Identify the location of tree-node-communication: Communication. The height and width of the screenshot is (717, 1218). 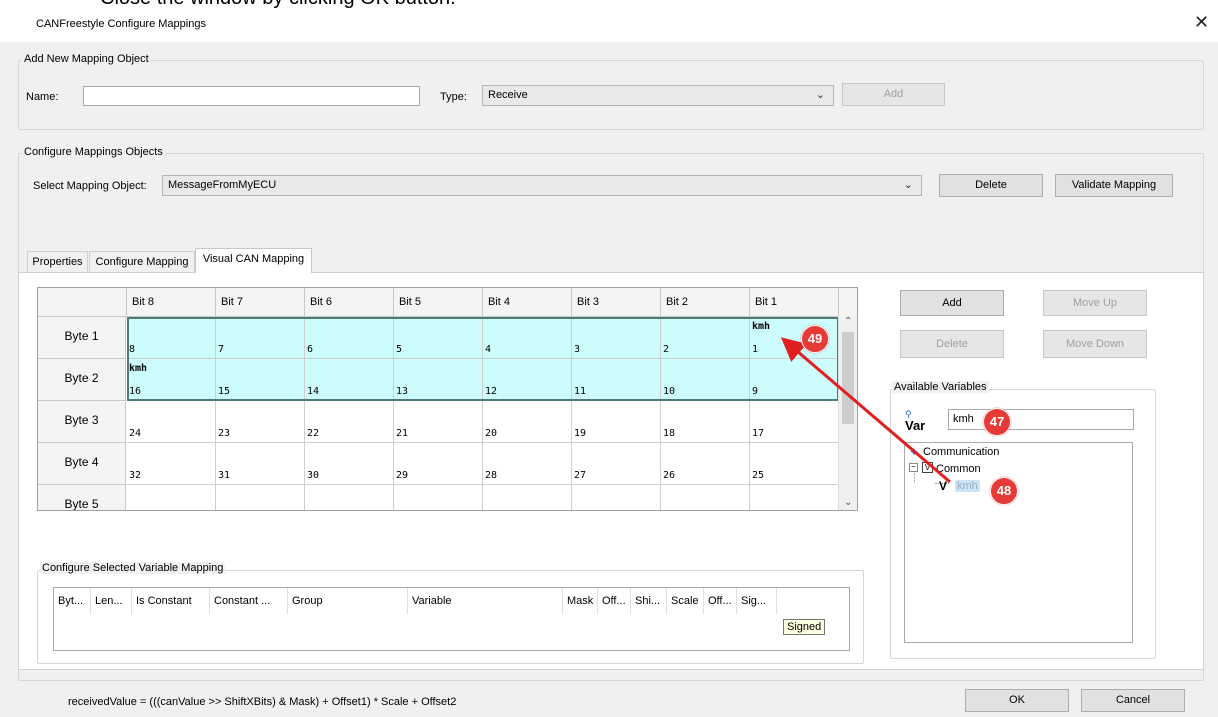
(961, 452).